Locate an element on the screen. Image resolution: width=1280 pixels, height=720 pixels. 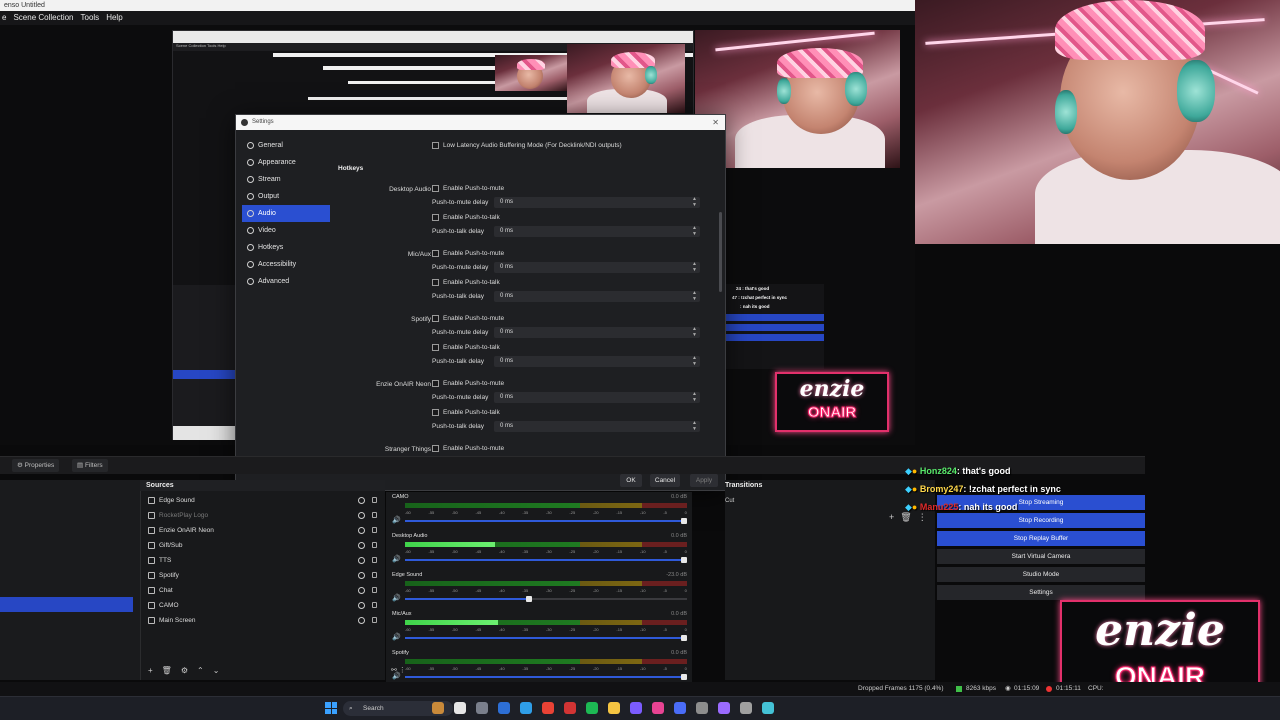
settings-nav-appearance: Appearance is located at coordinates (286, 162).